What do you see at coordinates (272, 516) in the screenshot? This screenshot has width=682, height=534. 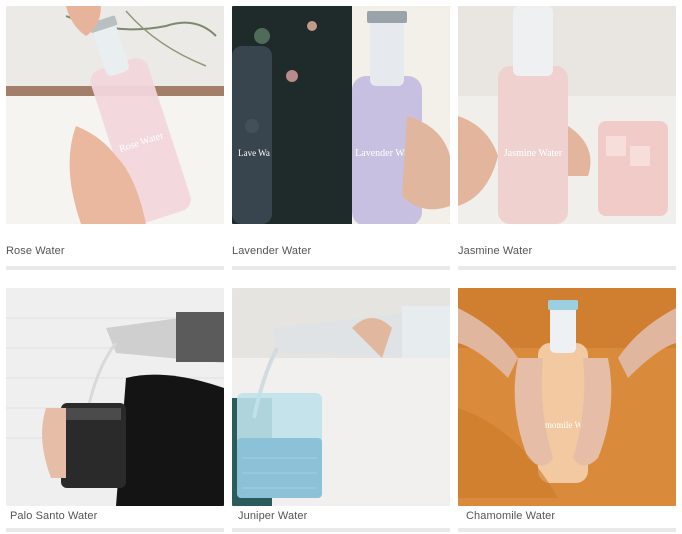 I see `product-name: Juniper Water` at bounding box center [272, 516].